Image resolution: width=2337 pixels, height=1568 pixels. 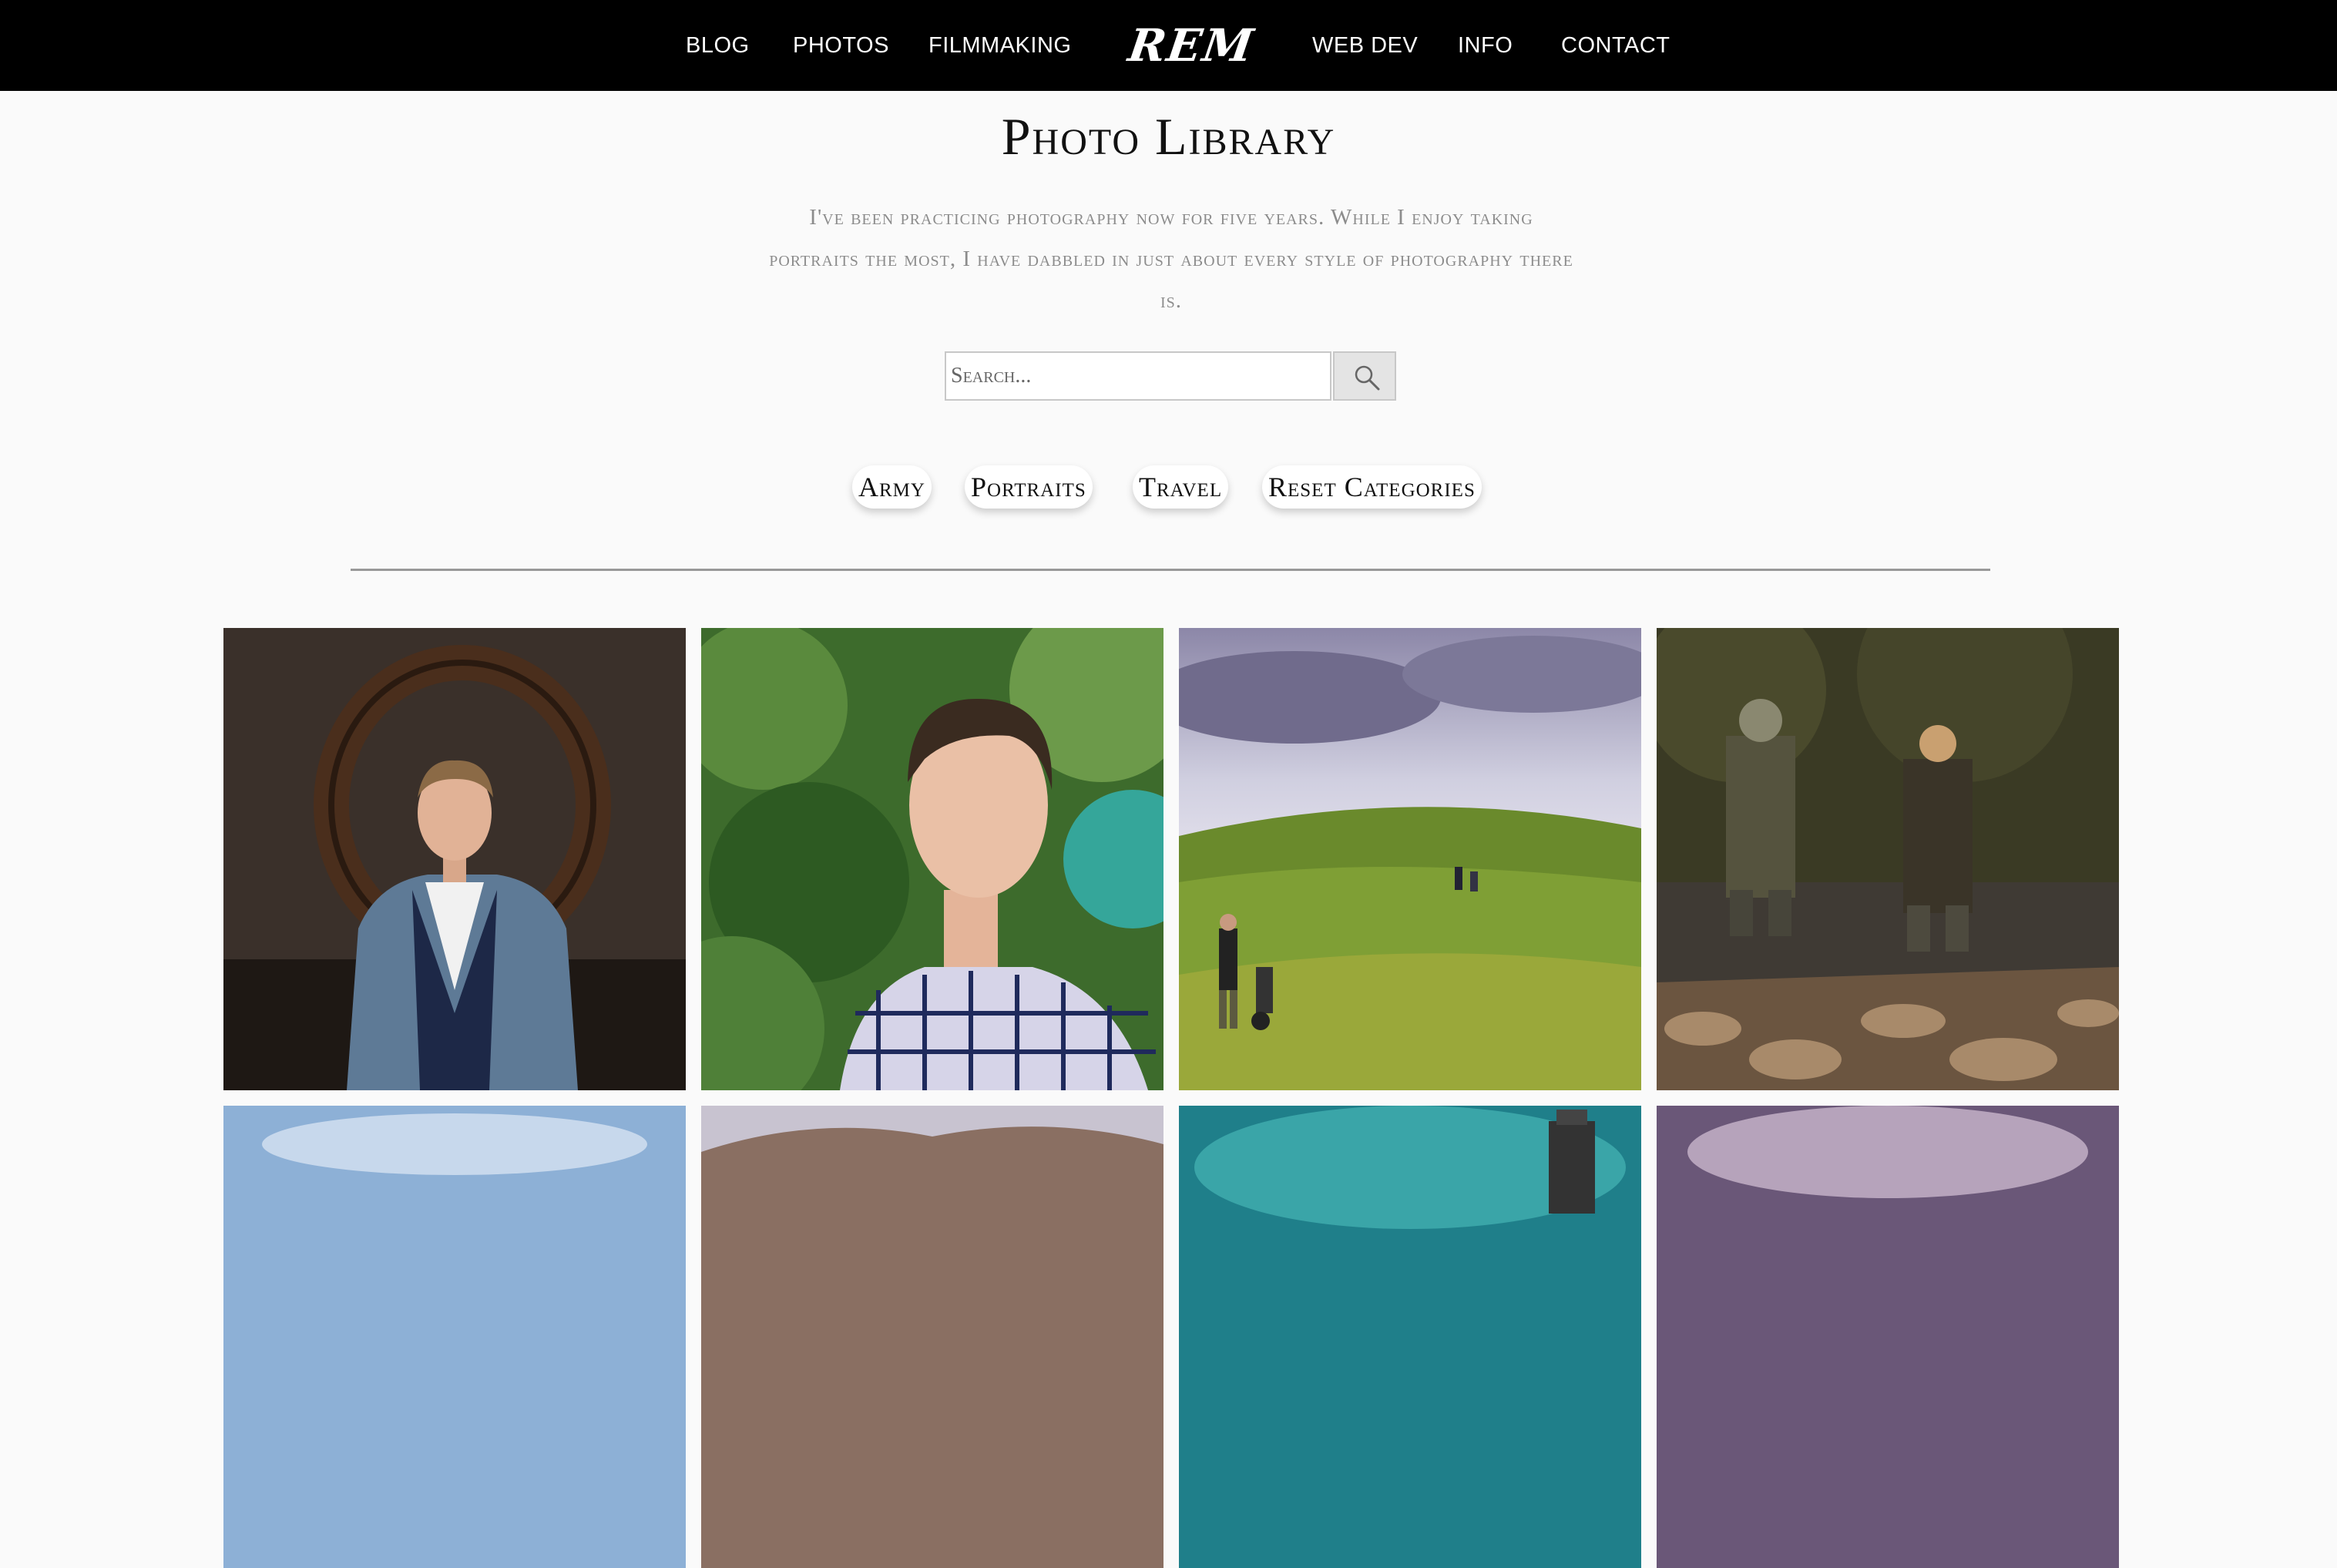 What do you see at coordinates (1181, 487) in the screenshot?
I see `category-travel: Travel` at bounding box center [1181, 487].